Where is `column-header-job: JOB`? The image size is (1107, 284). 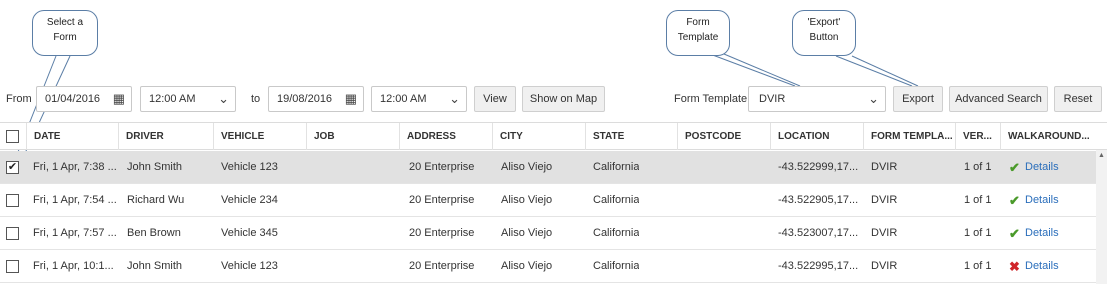
column-header-job: JOB is located at coordinates (352, 136).